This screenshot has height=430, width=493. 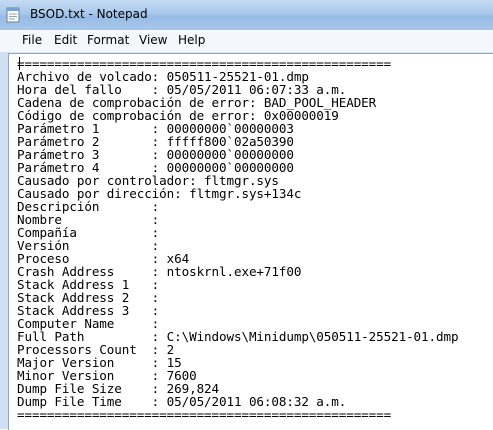 What do you see at coordinates (108, 40) in the screenshot?
I see `menu-format: Format` at bounding box center [108, 40].